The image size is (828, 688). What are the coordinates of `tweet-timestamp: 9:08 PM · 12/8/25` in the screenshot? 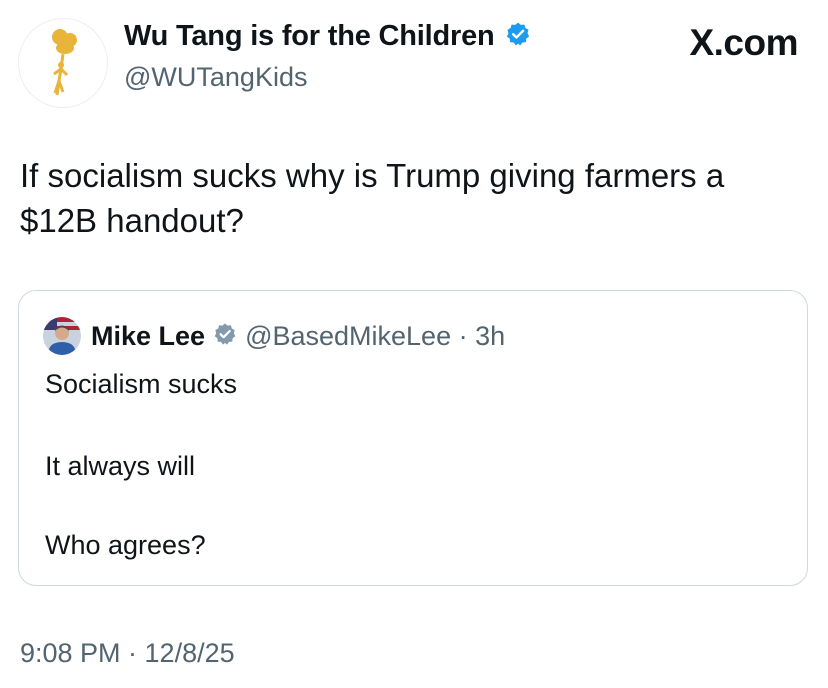 It's located at (127, 653).